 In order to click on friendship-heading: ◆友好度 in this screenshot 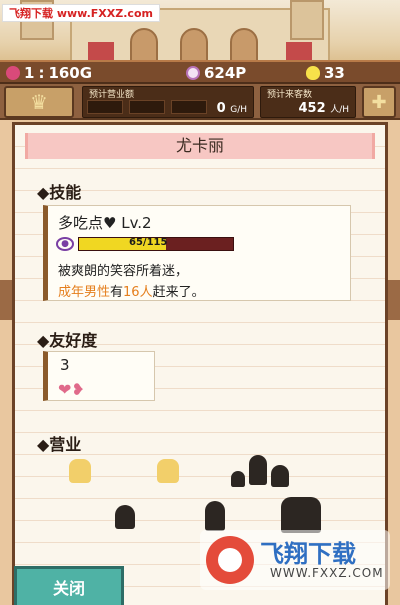, I will do `click(67, 340)`.